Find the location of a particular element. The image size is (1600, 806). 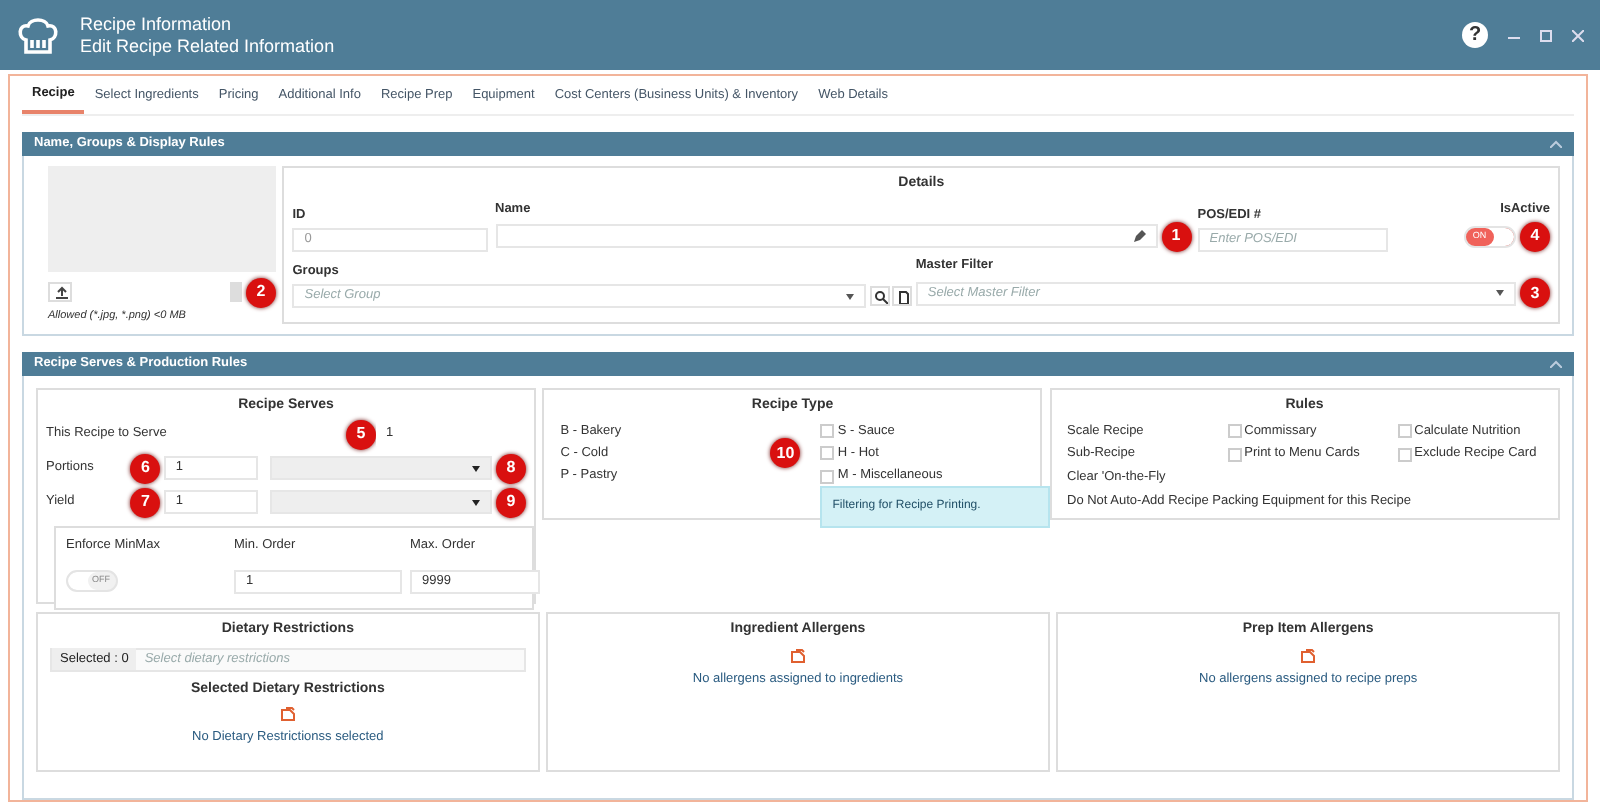

upload-icon is located at coordinates (60, 292).